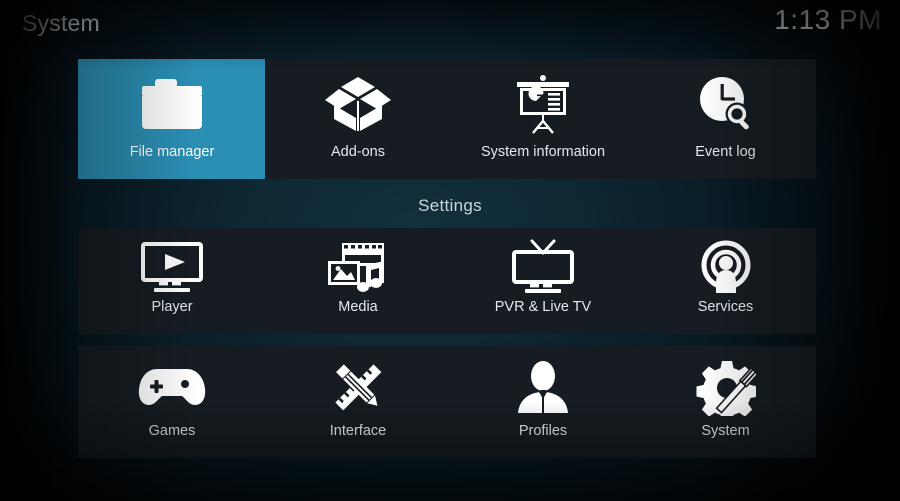 This screenshot has width=900, height=501. What do you see at coordinates (543, 104) in the screenshot?
I see `presentation-icon` at bounding box center [543, 104].